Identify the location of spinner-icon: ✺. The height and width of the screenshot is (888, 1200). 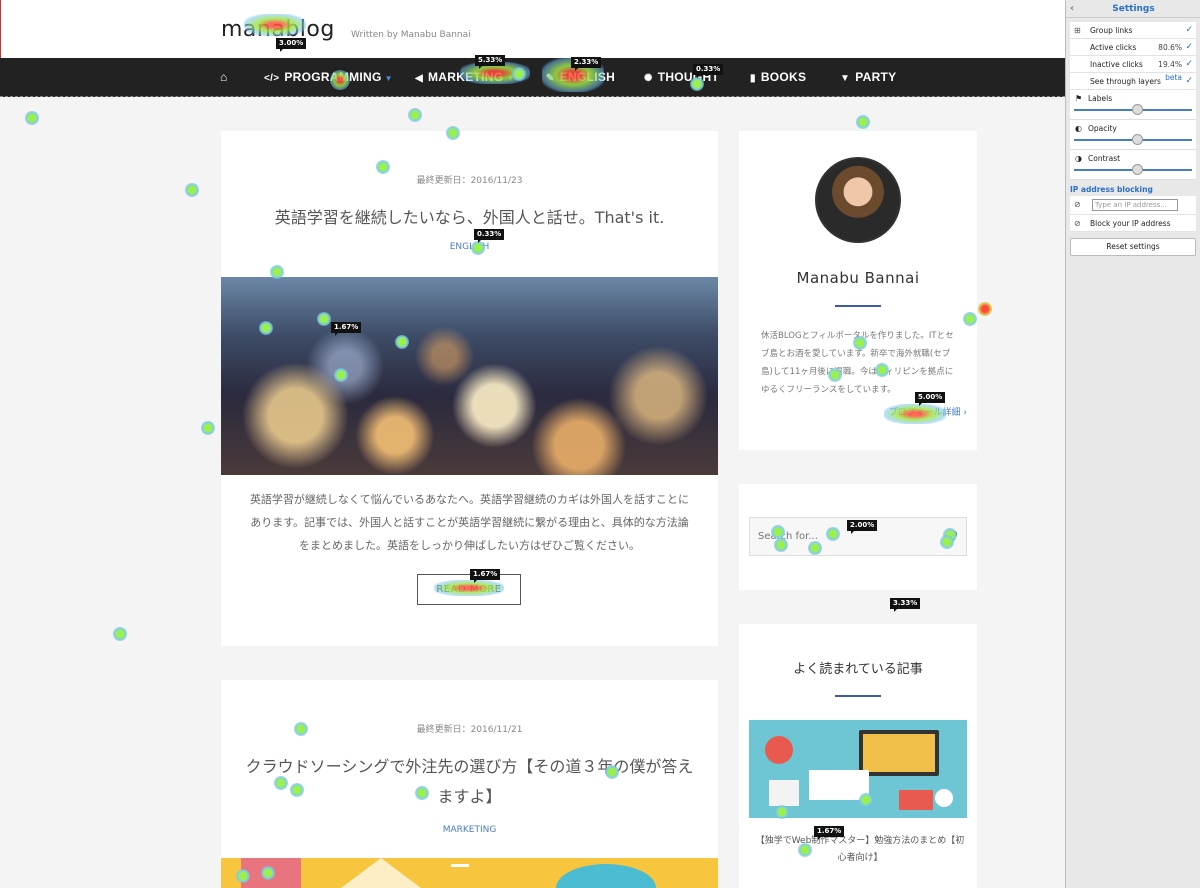
(648, 78).